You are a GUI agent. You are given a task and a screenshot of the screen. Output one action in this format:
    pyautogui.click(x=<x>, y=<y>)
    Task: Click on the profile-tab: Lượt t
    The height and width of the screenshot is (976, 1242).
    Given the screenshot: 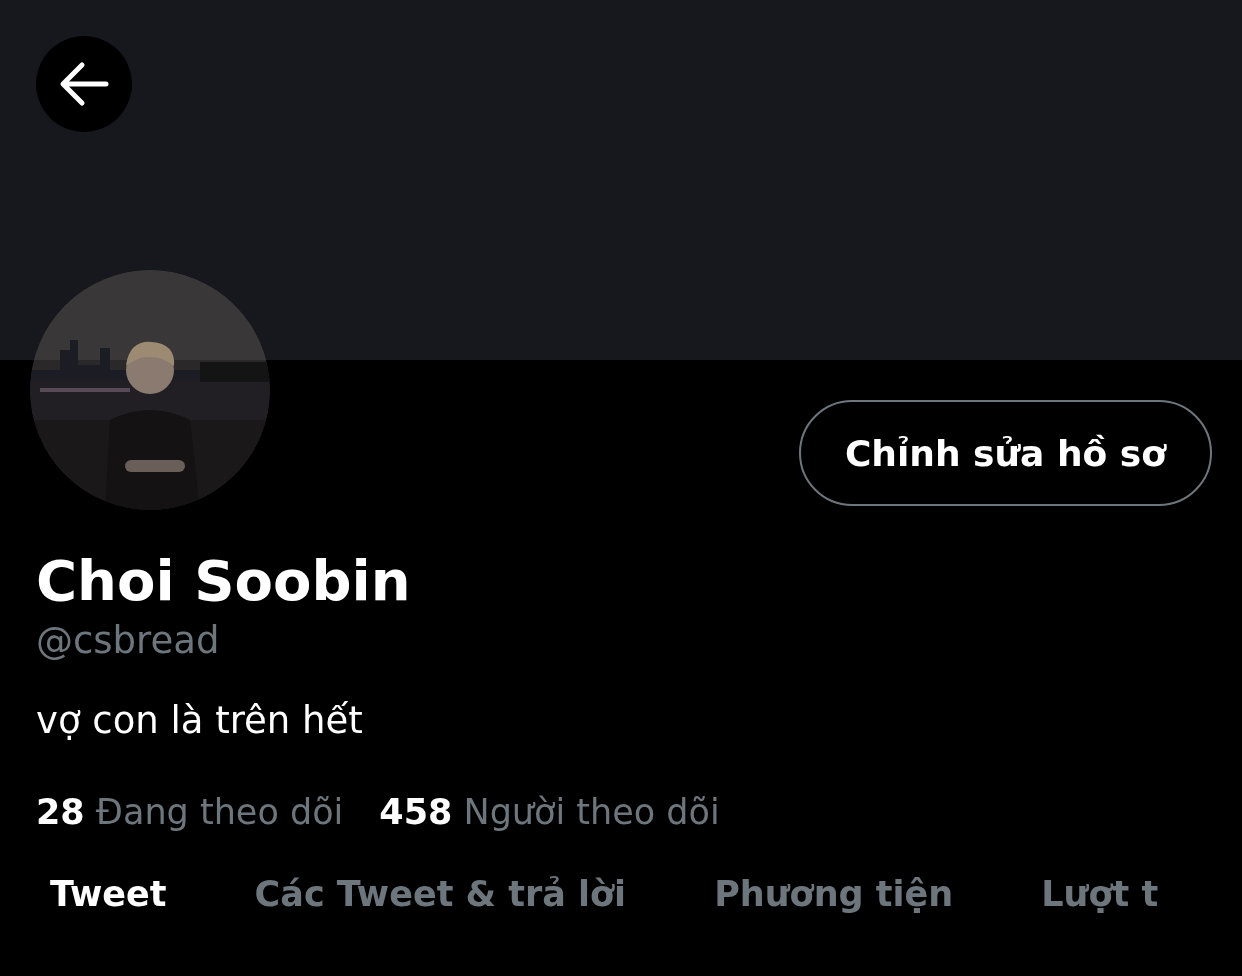 What is the action you would take?
    pyautogui.click(x=1100, y=894)
    